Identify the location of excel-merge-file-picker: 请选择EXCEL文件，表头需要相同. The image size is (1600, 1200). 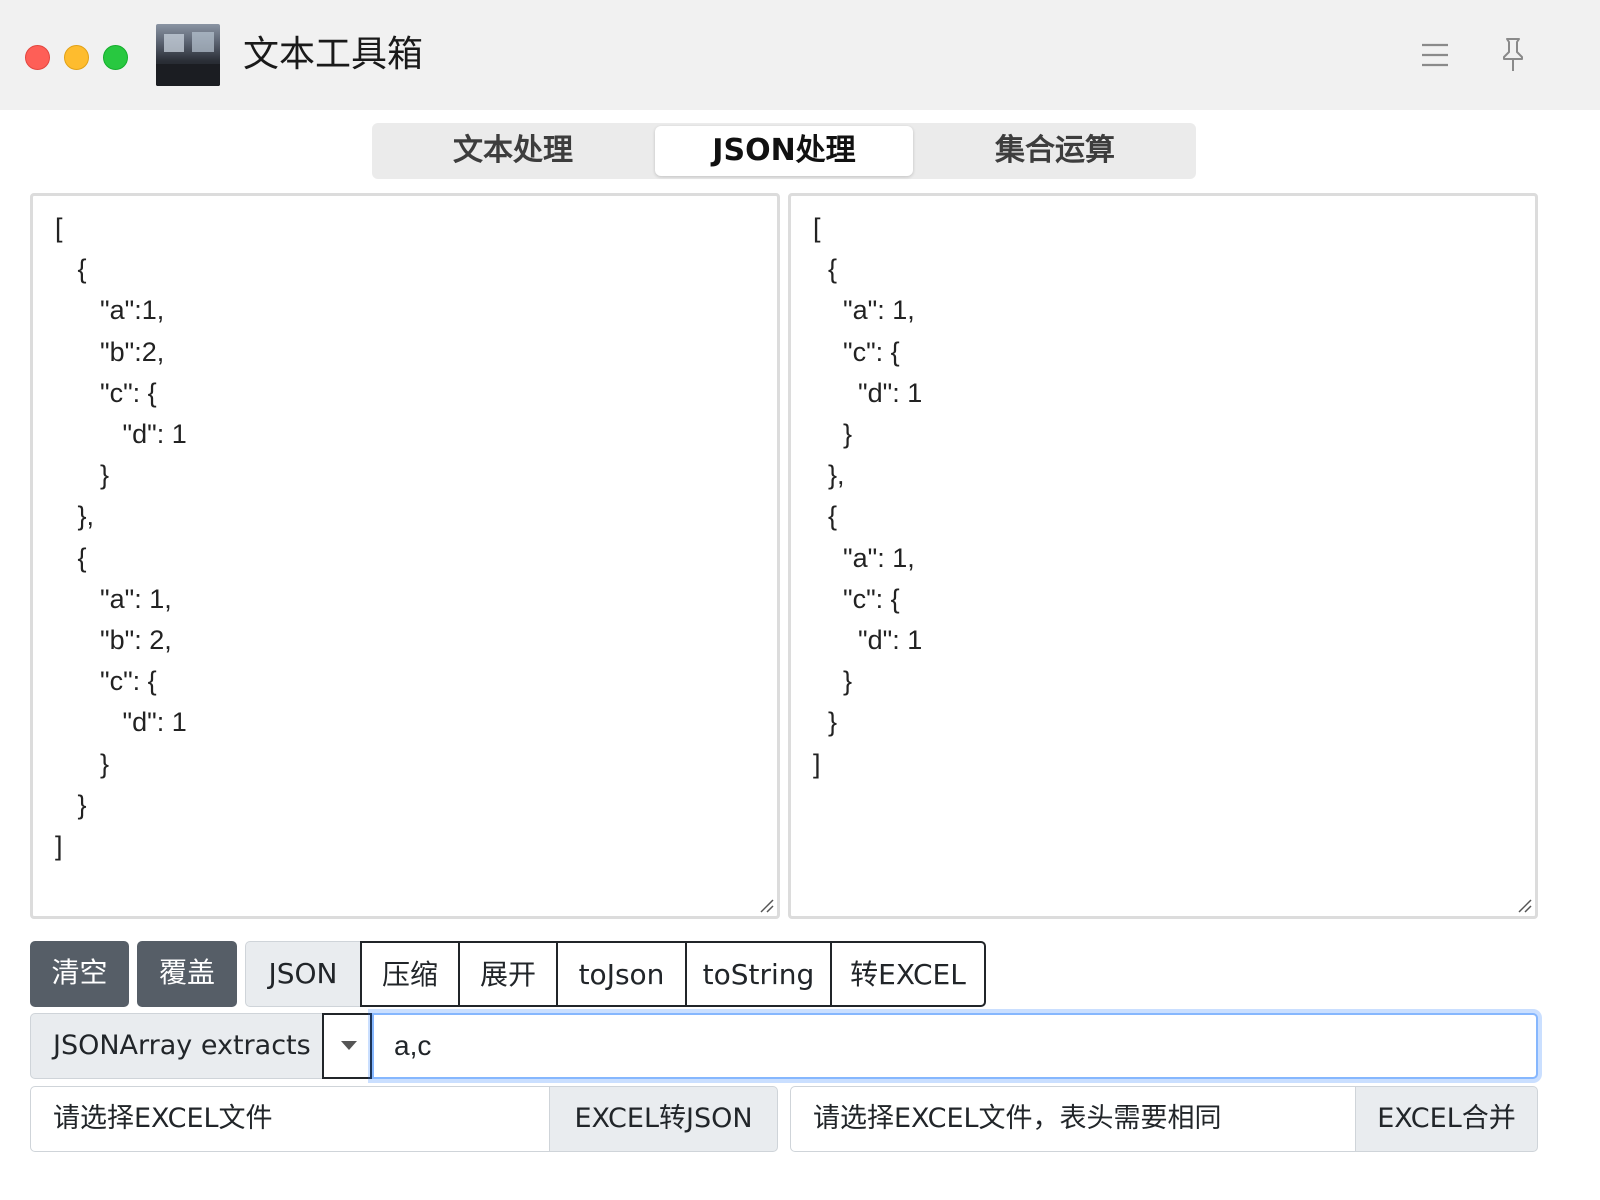
(1073, 1119).